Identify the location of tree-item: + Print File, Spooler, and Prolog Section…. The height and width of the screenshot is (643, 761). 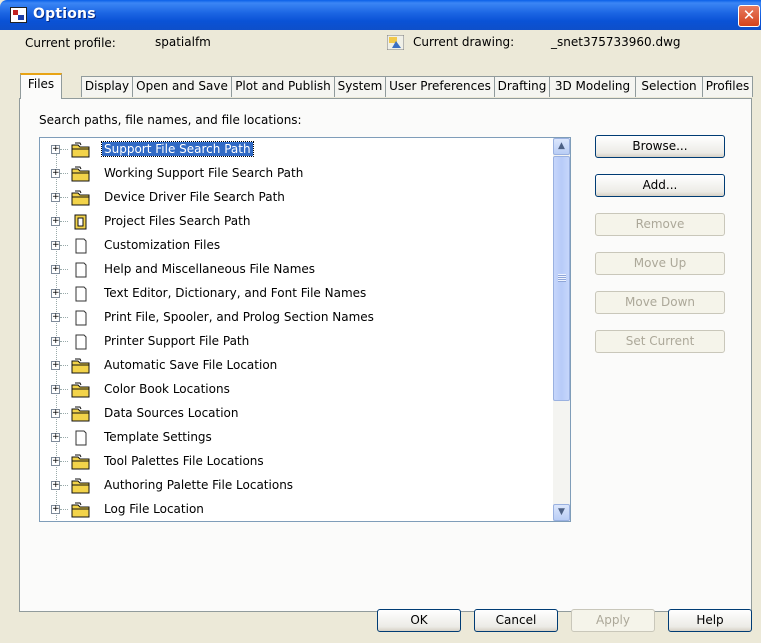
(296, 318).